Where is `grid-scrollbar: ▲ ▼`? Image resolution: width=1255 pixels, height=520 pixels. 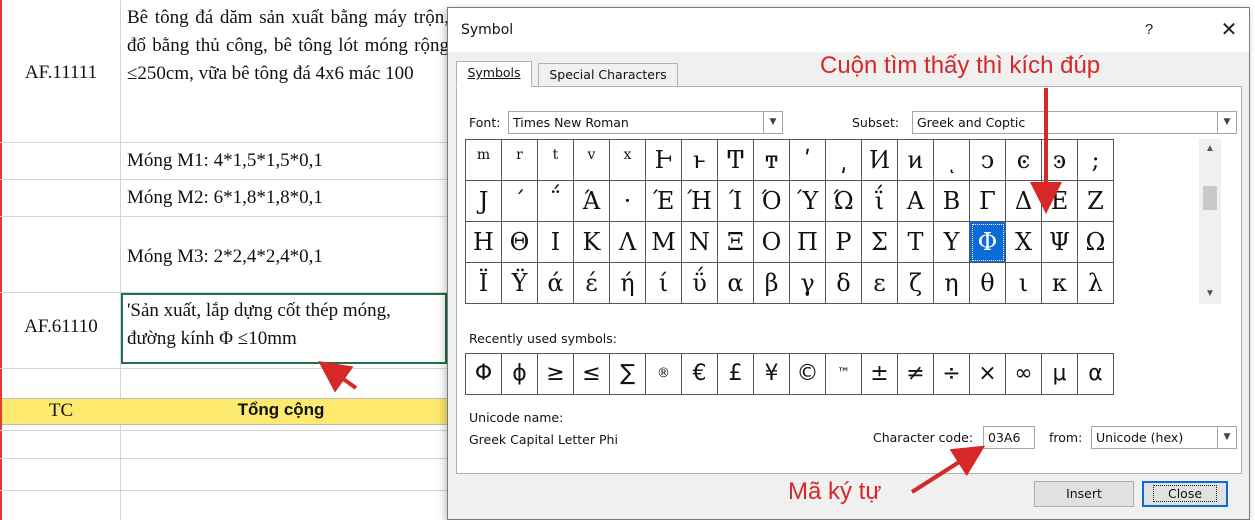 grid-scrollbar: ▲ ▼ is located at coordinates (1210, 221).